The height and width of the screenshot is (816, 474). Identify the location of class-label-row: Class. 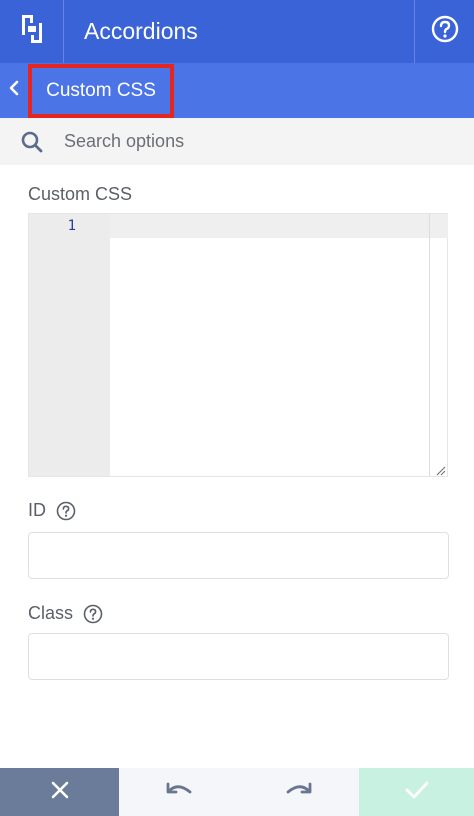
(65, 613).